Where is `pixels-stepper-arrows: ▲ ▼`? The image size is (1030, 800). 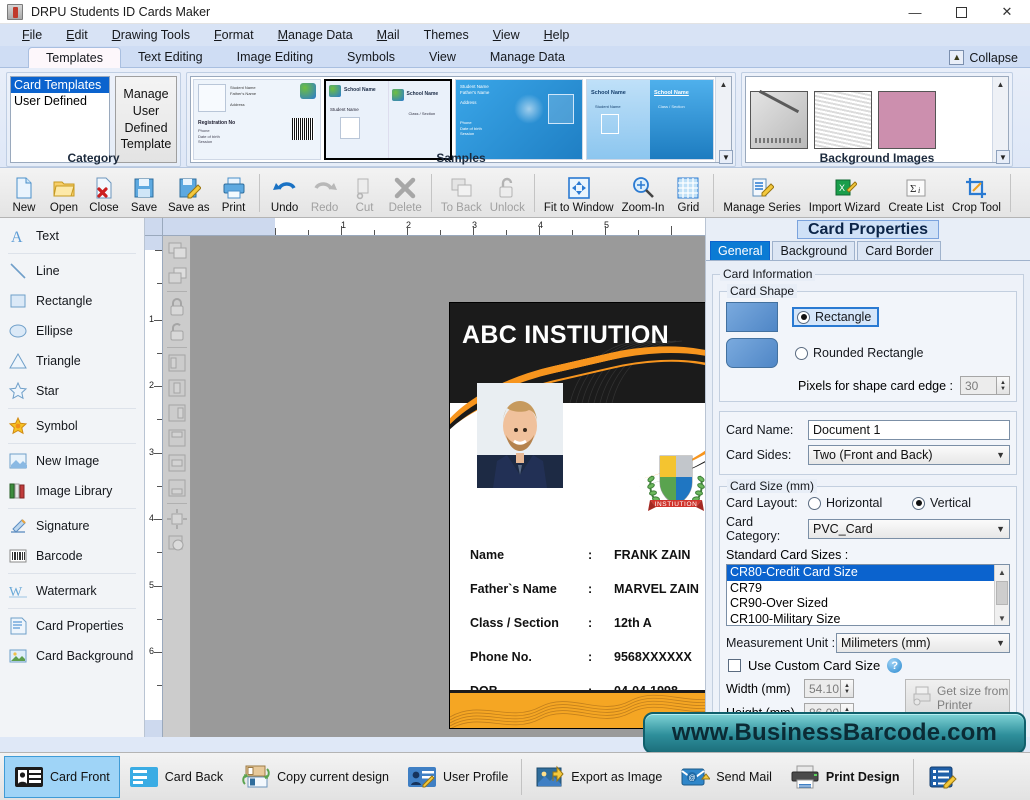 pixels-stepper-arrows: ▲ ▼ is located at coordinates (1002, 385).